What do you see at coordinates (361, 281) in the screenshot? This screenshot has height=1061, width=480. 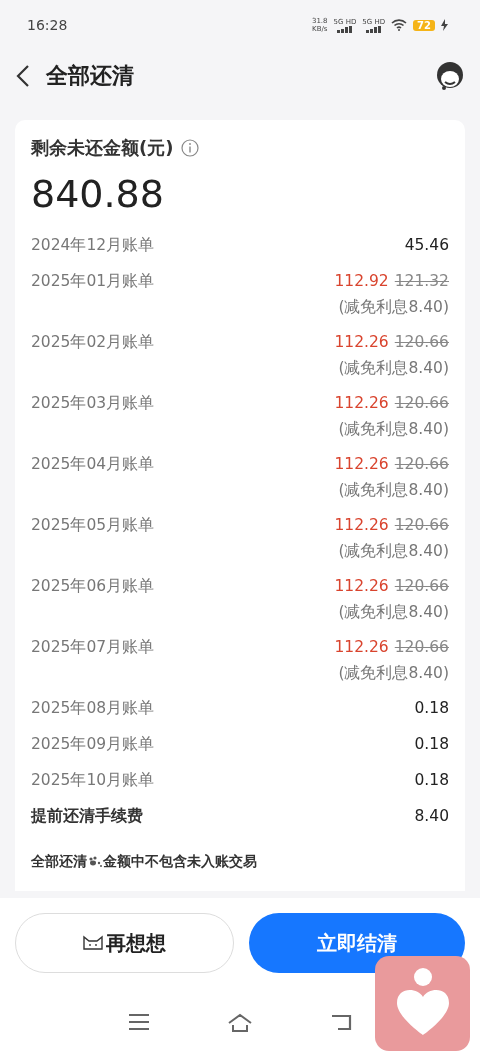 I see `bill-amount: 112.92` at bounding box center [361, 281].